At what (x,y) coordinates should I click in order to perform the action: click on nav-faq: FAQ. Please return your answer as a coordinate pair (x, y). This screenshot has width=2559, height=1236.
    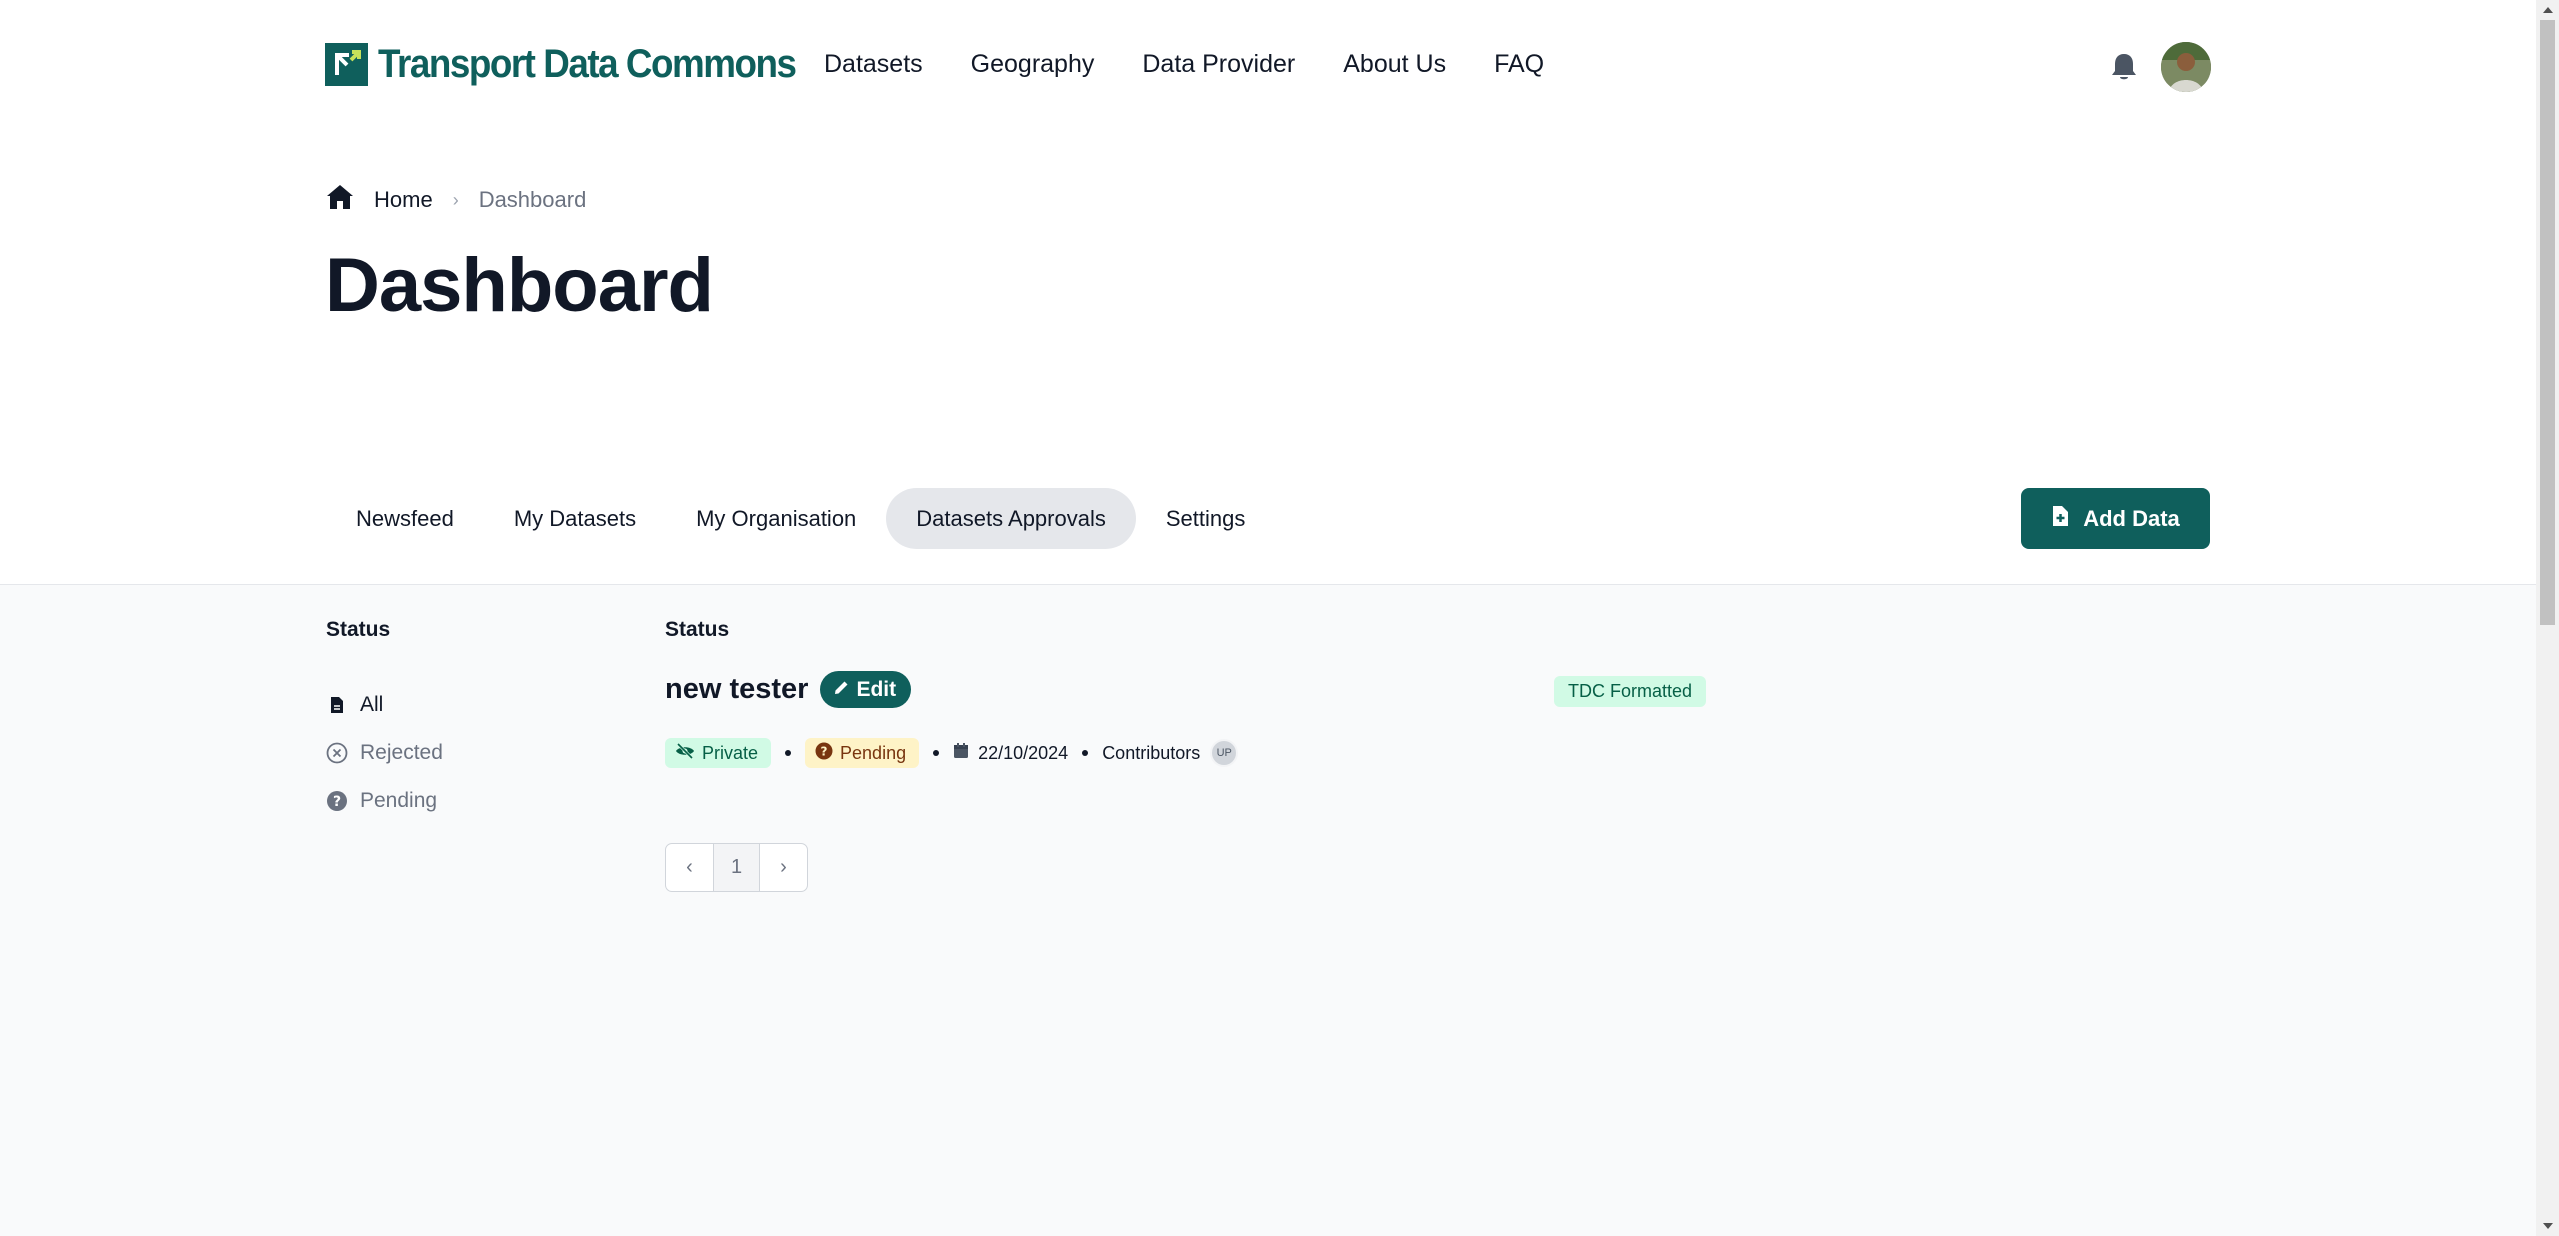
    Looking at the image, I should click on (1519, 64).